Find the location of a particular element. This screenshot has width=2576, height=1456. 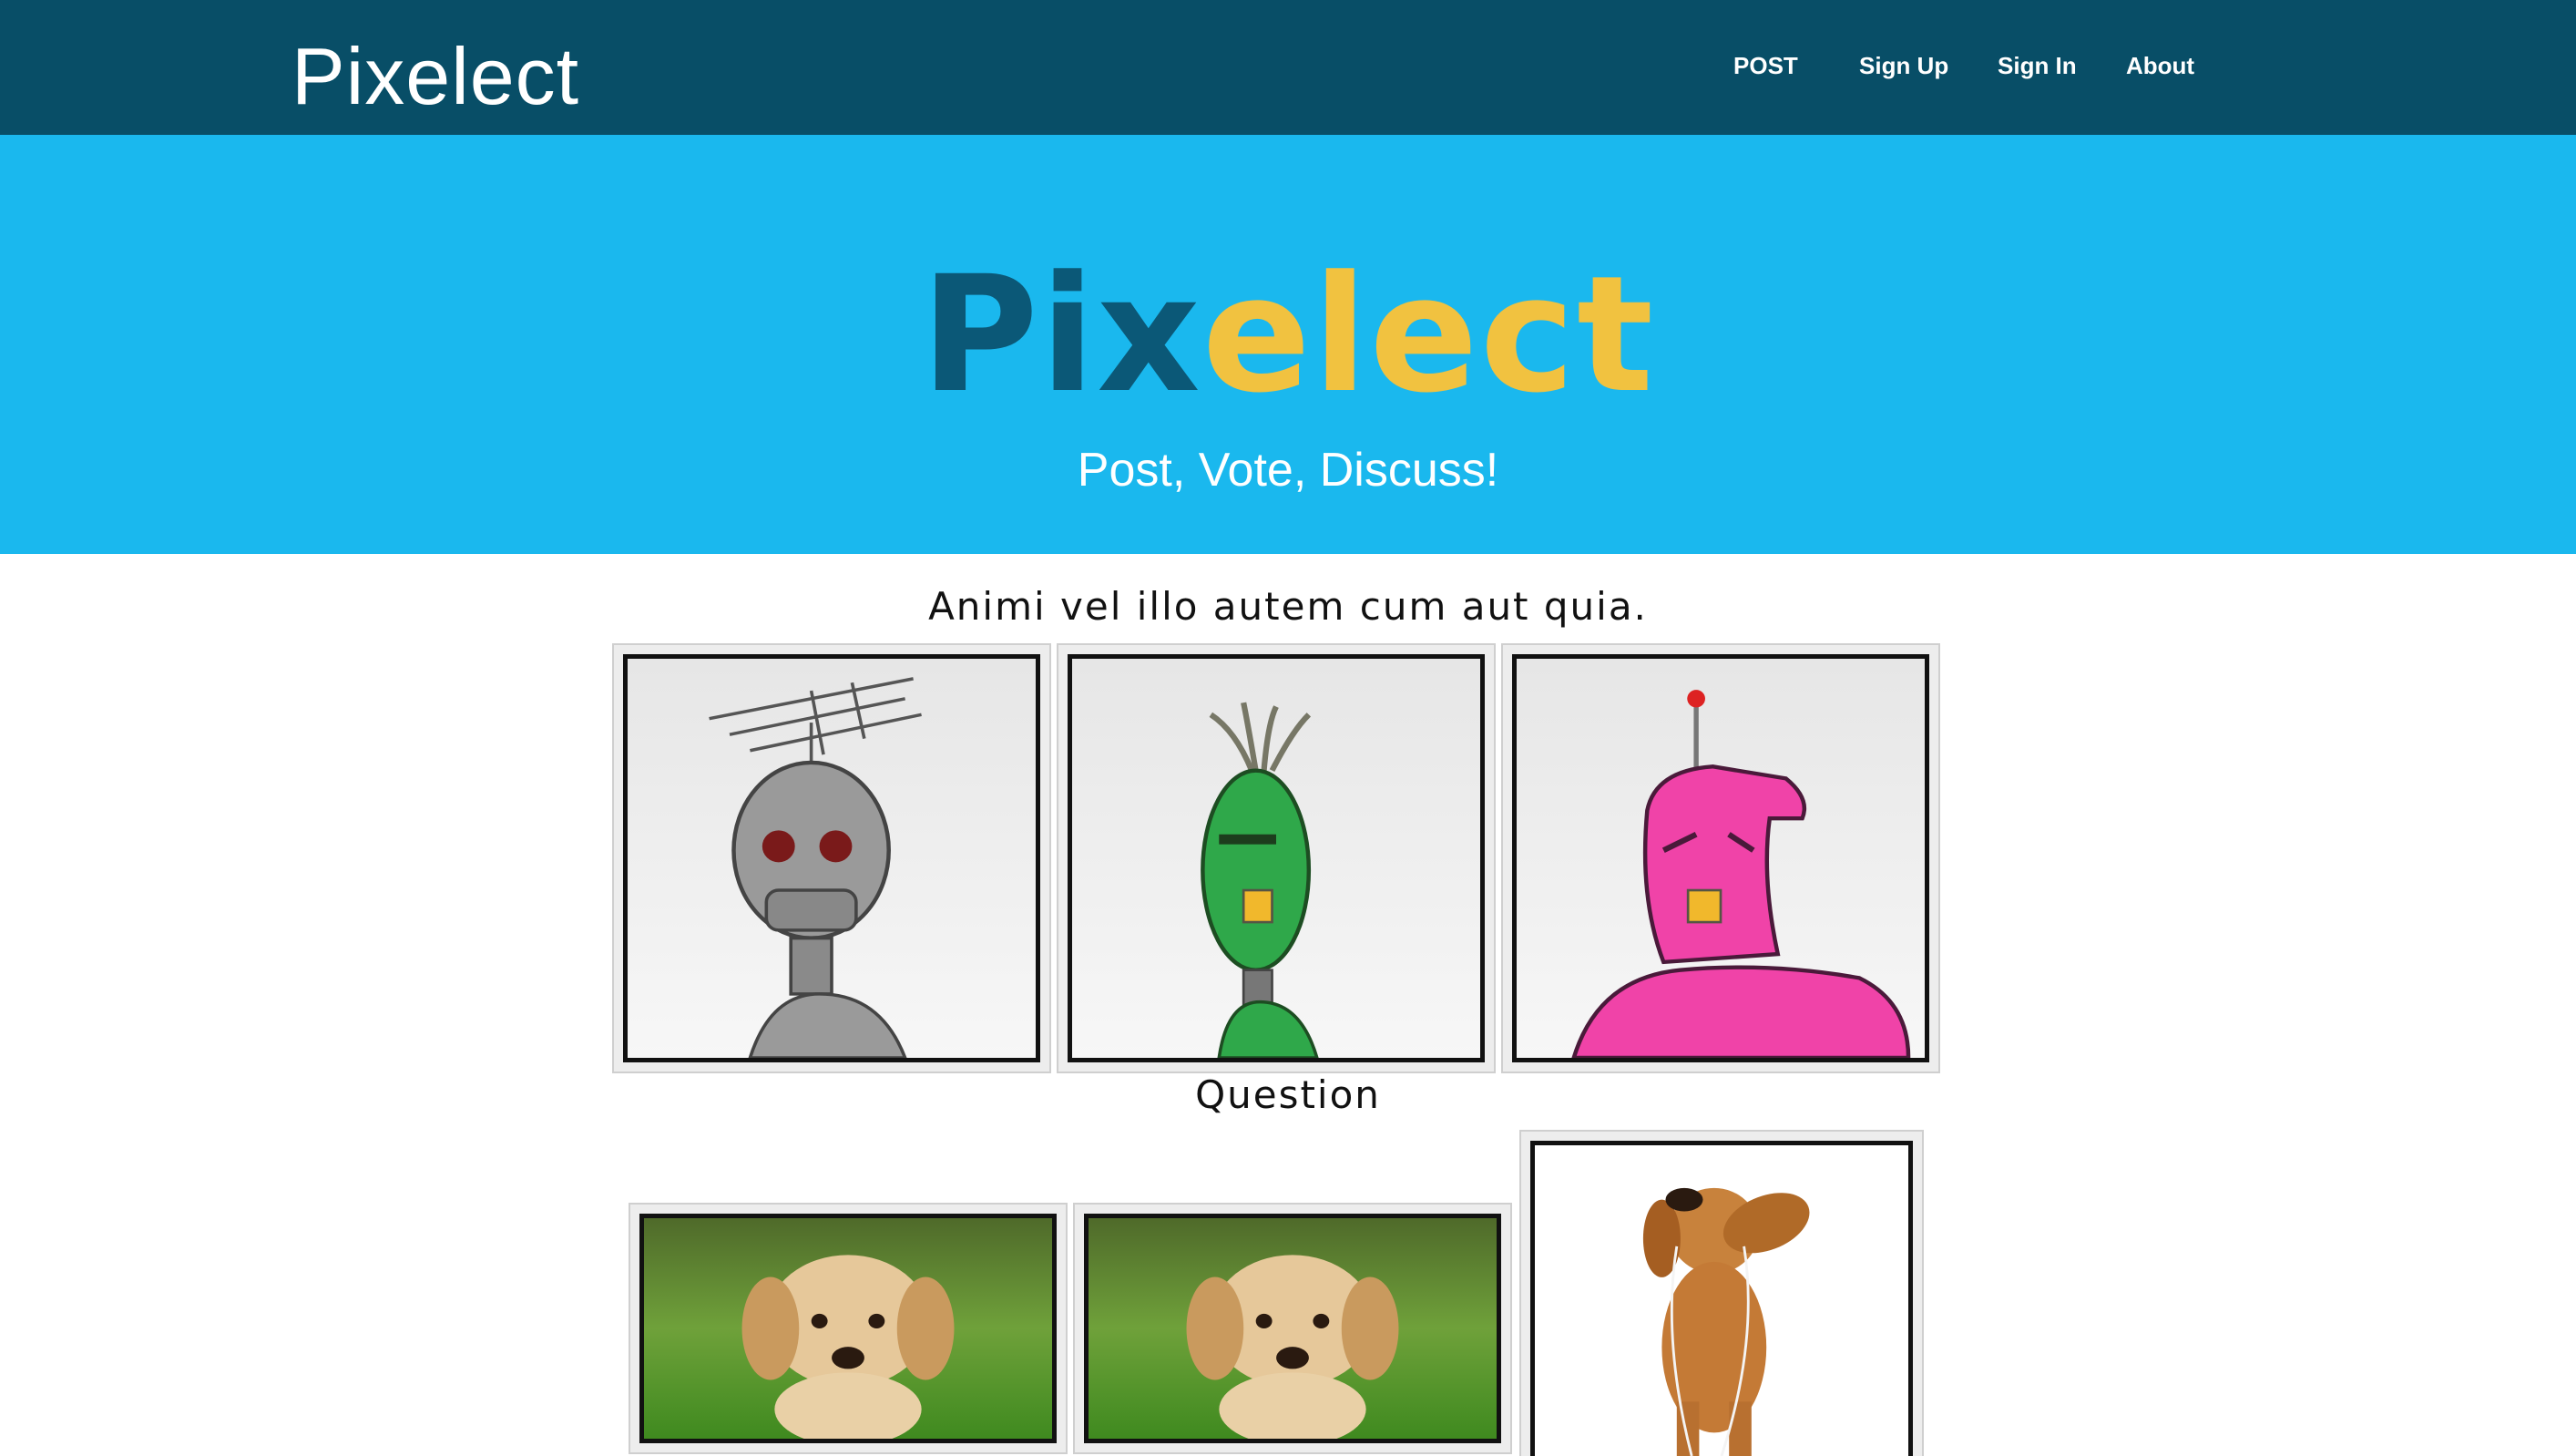

nav-about-link: About is located at coordinates (2160, 65).